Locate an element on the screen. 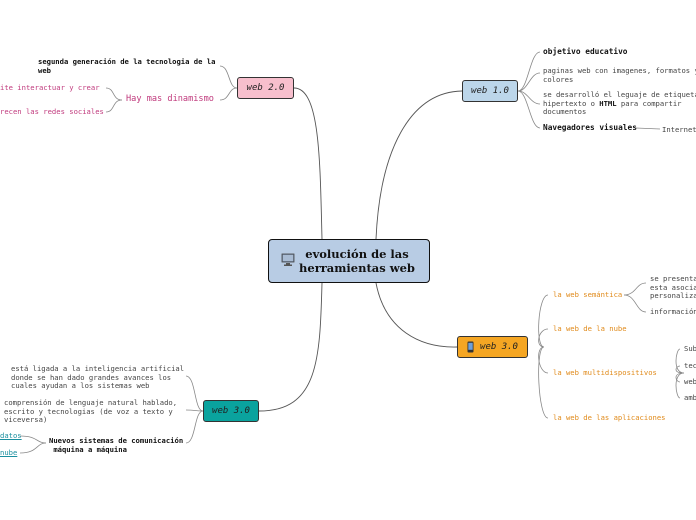 The width and height of the screenshot is (696, 520). central-title: evolución de las herramientas web is located at coordinates (357, 261).